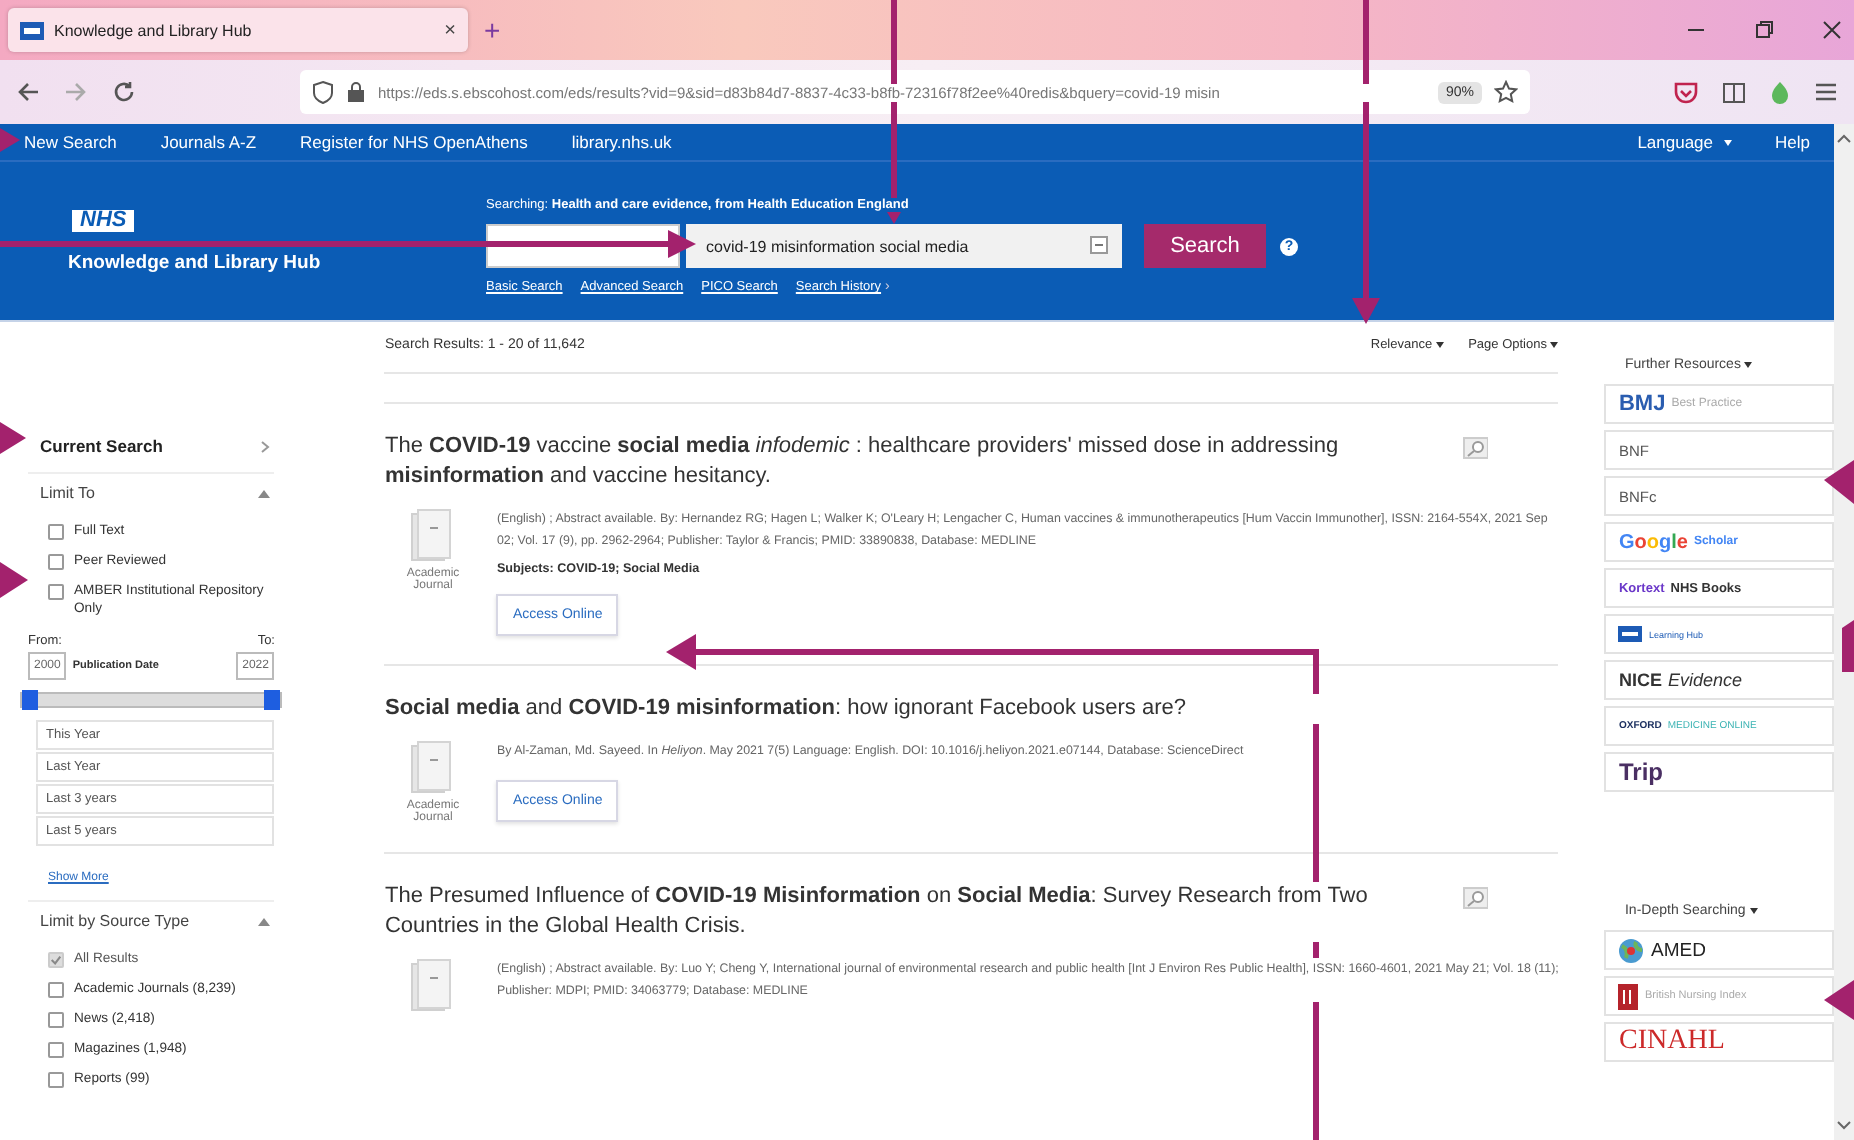 The width and height of the screenshot is (1854, 1140). What do you see at coordinates (28, 92) in the screenshot?
I see `back-icon` at bounding box center [28, 92].